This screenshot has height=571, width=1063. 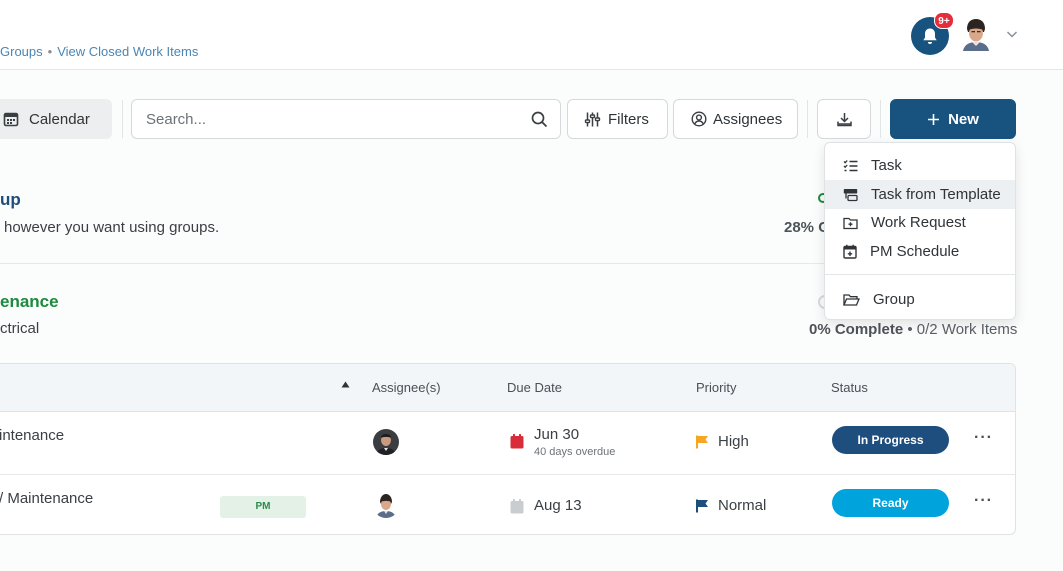 What do you see at coordinates (894, 299) in the screenshot?
I see `menu-item-label: Group` at bounding box center [894, 299].